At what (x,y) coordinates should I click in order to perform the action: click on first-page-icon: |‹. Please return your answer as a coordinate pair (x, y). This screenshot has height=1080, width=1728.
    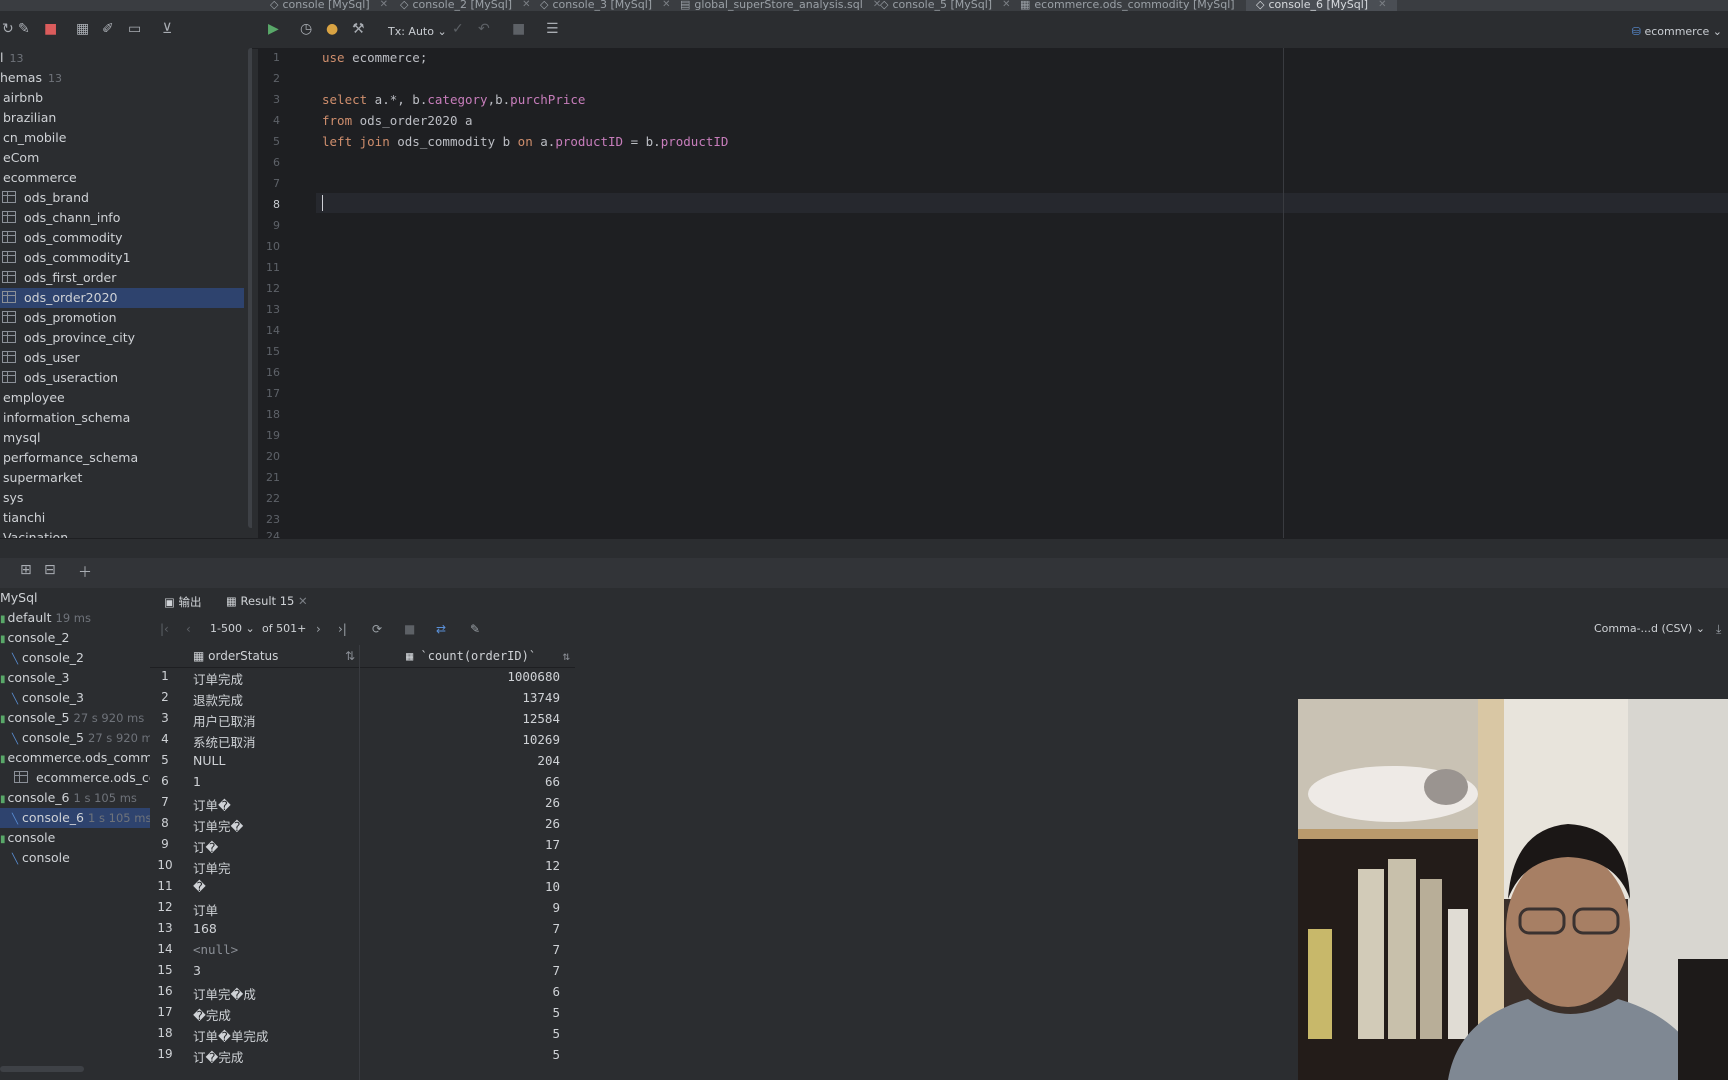
    Looking at the image, I should click on (164, 629).